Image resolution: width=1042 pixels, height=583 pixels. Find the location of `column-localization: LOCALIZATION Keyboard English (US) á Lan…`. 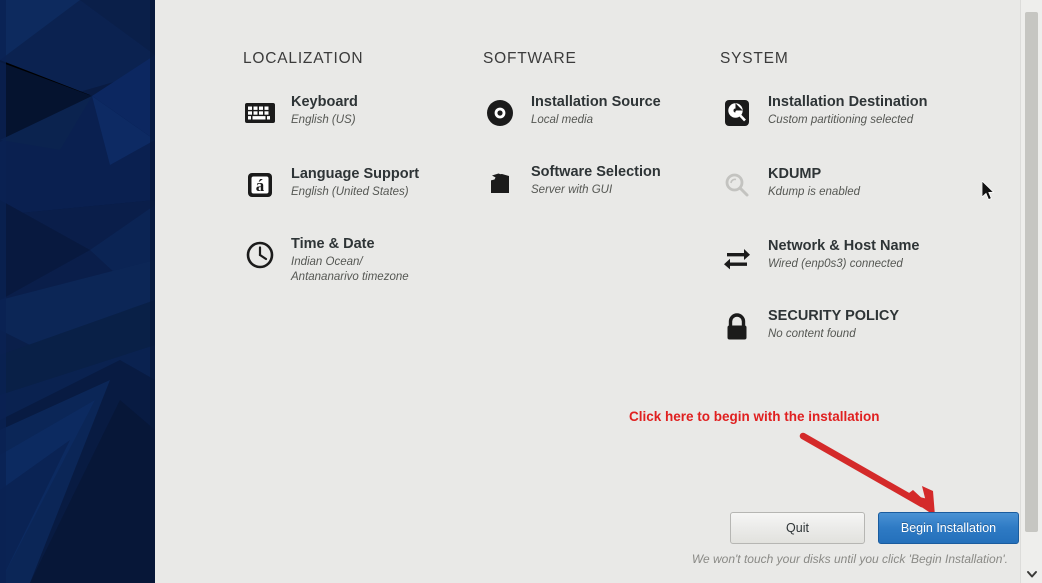

column-localization: LOCALIZATION Keyboard English (US) á Lan… is located at coordinates (331, 179).